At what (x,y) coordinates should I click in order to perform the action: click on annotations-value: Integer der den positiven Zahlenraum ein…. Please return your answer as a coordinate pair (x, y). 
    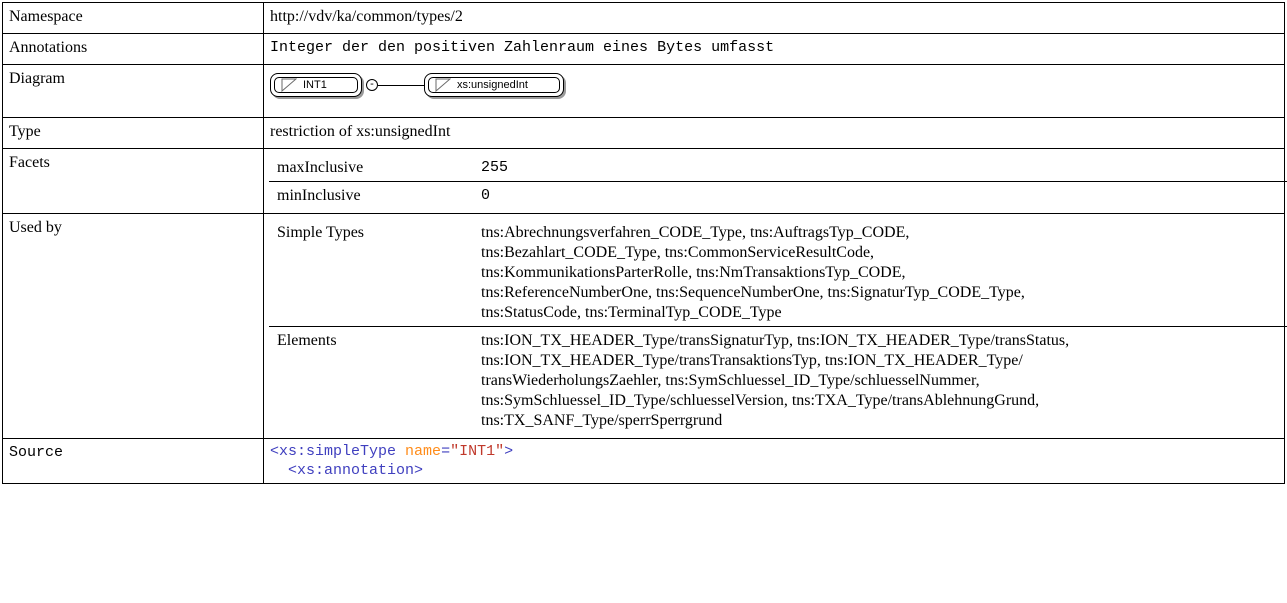
    Looking at the image, I should click on (522, 47).